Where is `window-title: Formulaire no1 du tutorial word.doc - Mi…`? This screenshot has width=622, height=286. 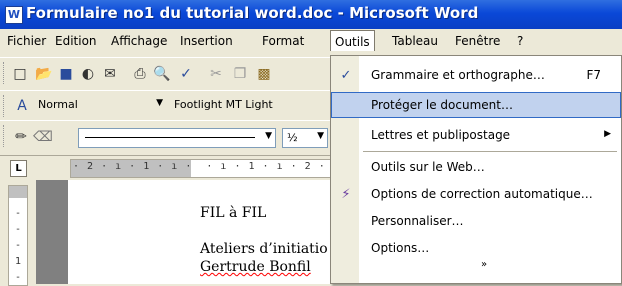 window-title: Formulaire no1 du tutorial word.doc - Mi… is located at coordinates (252, 13).